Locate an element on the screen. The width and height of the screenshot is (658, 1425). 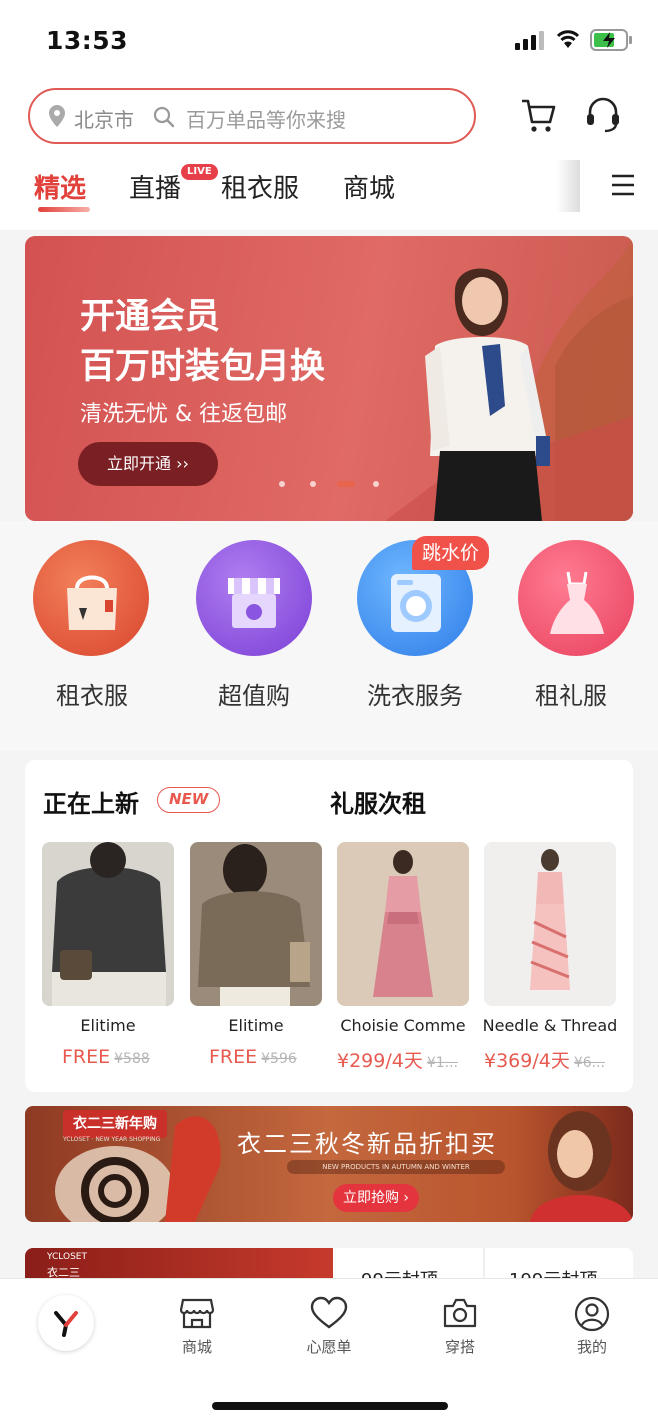
signal-icon is located at coordinates (531, 40).